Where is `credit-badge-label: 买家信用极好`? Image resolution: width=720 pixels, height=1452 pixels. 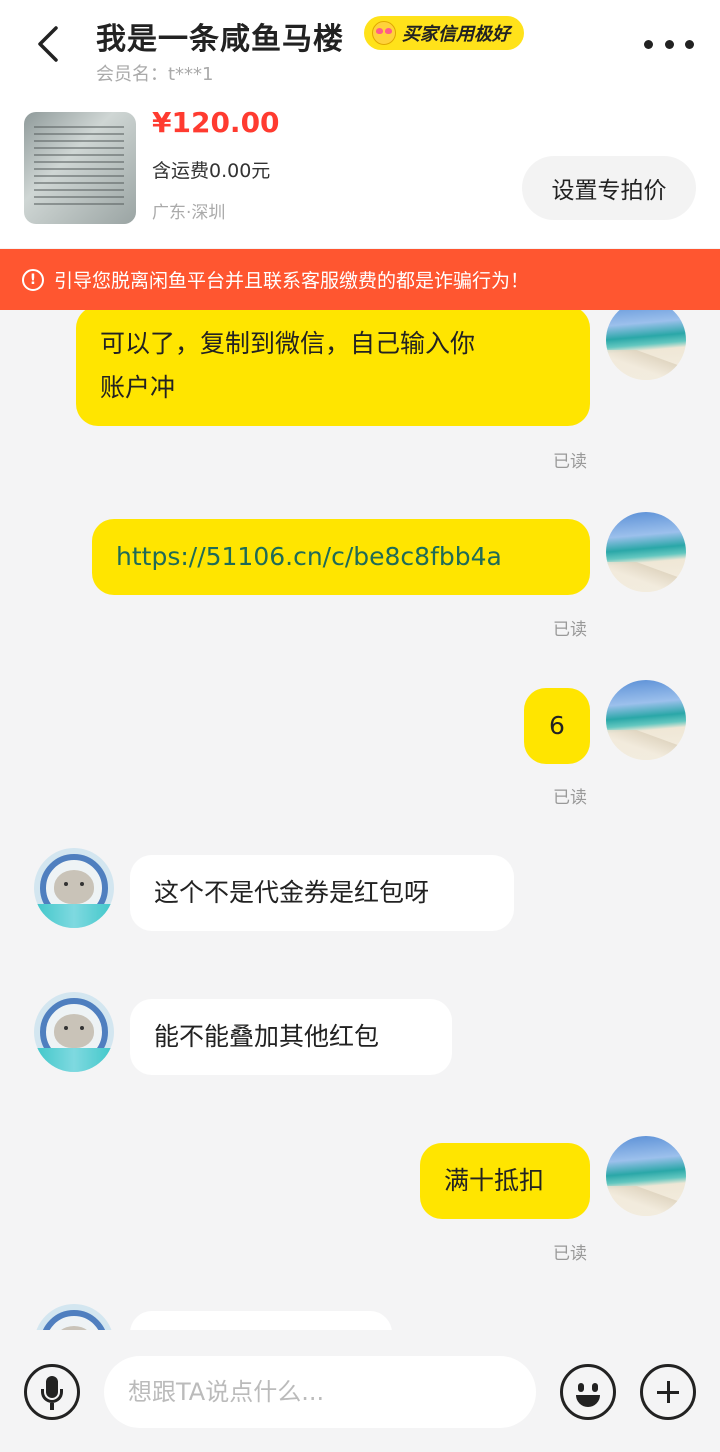
credit-badge-label: 买家信用极好 is located at coordinates (456, 34).